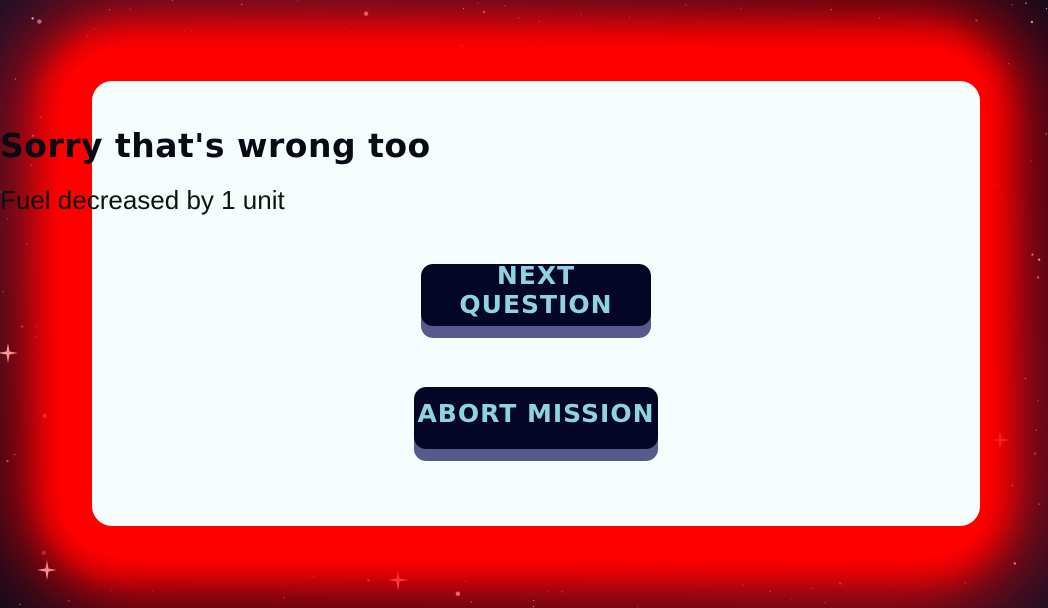 This screenshot has width=1048, height=608. What do you see at coordinates (215, 145) in the screenshot?
I see `dialog-title: Sorry that's wrong too` at bounding box center [215, 145].